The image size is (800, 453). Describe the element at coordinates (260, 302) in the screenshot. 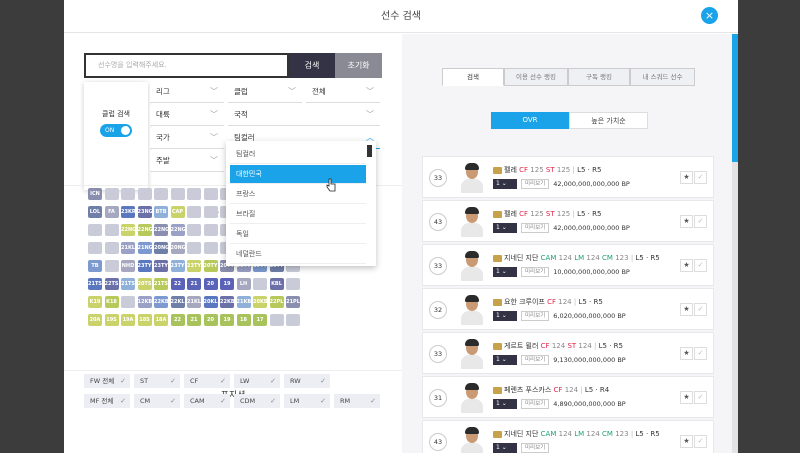

I see `season-badge: 20KB` at that location.